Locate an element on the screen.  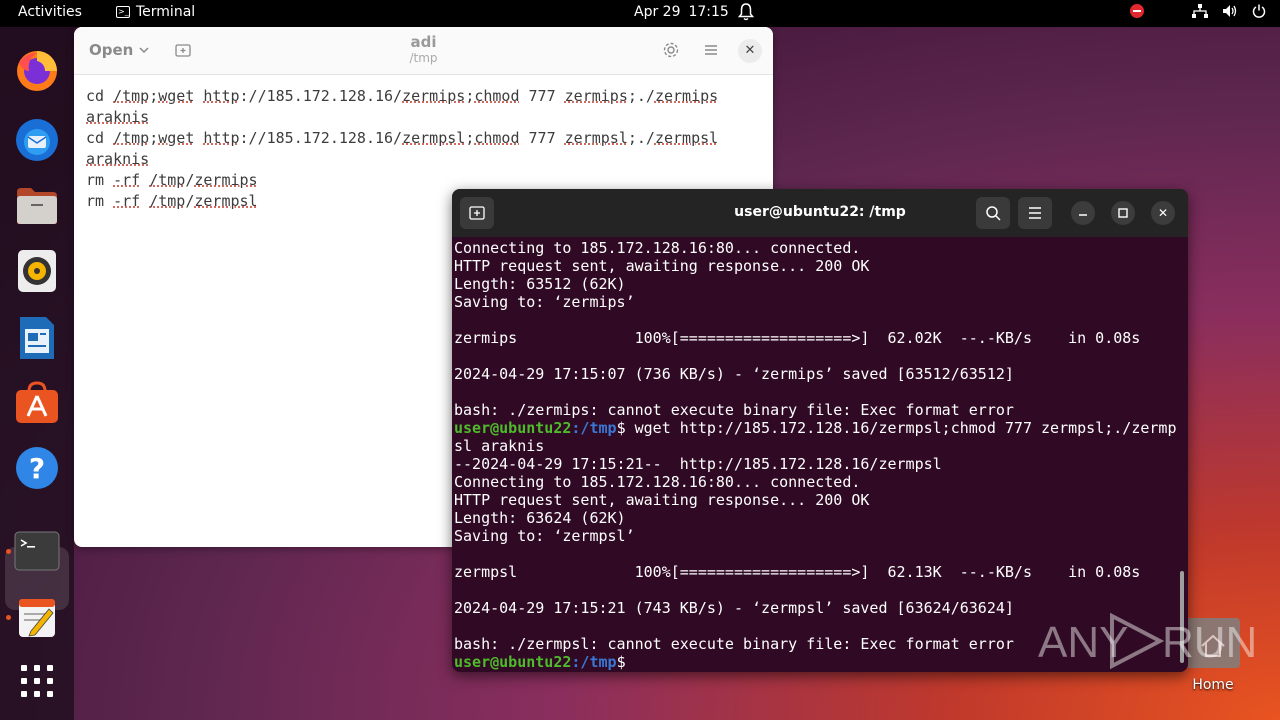
menu-button is located at coordinates (1035, 213).